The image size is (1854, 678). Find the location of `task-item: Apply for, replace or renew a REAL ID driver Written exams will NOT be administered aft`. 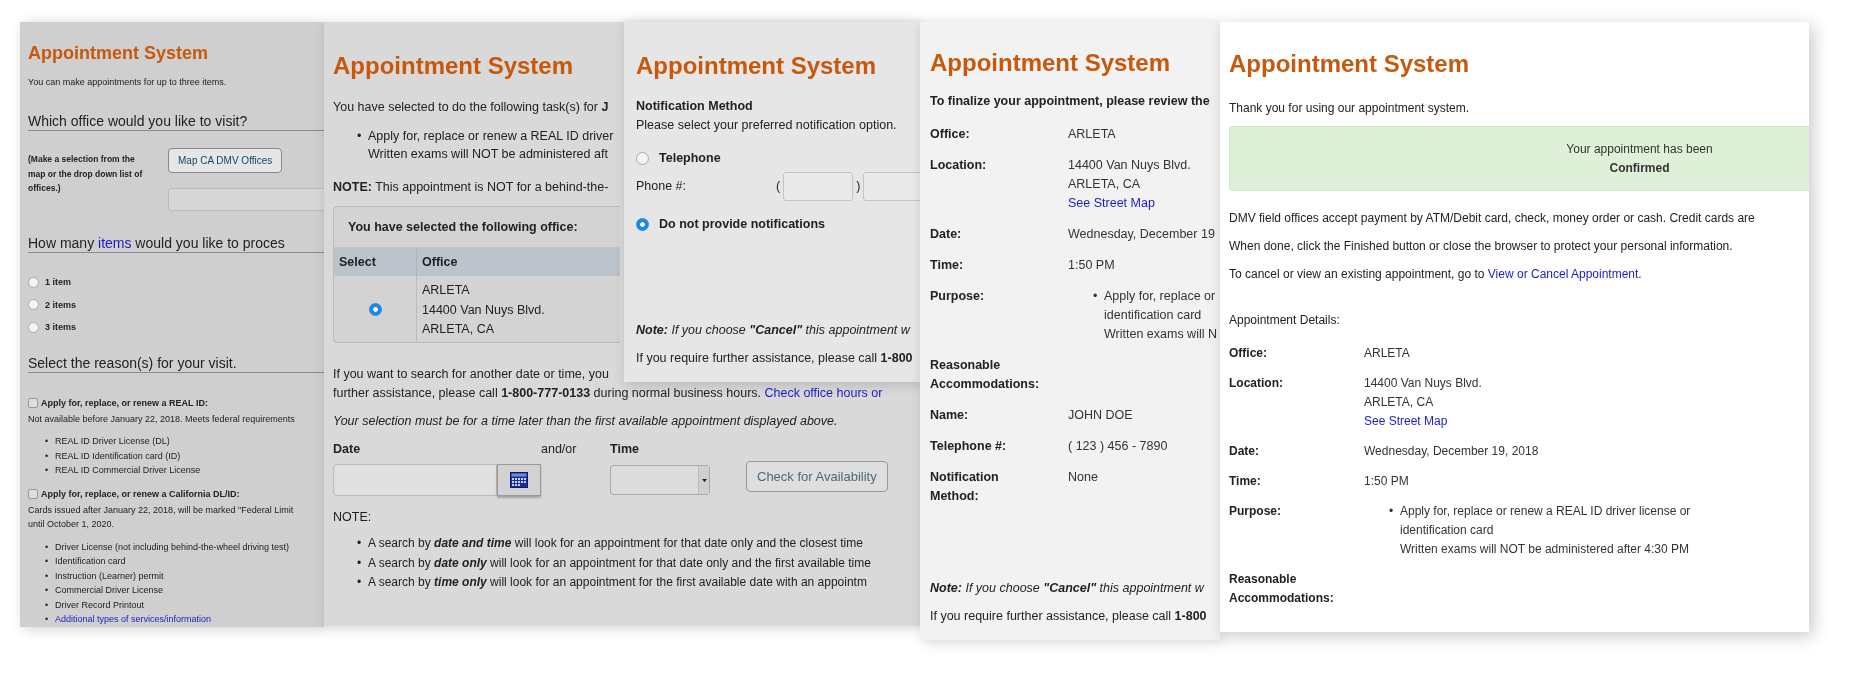

task-item: Apply for, replace or renew a REAL ID driver Written exams will NOT be administered aft is located at coordinates (491, 145).